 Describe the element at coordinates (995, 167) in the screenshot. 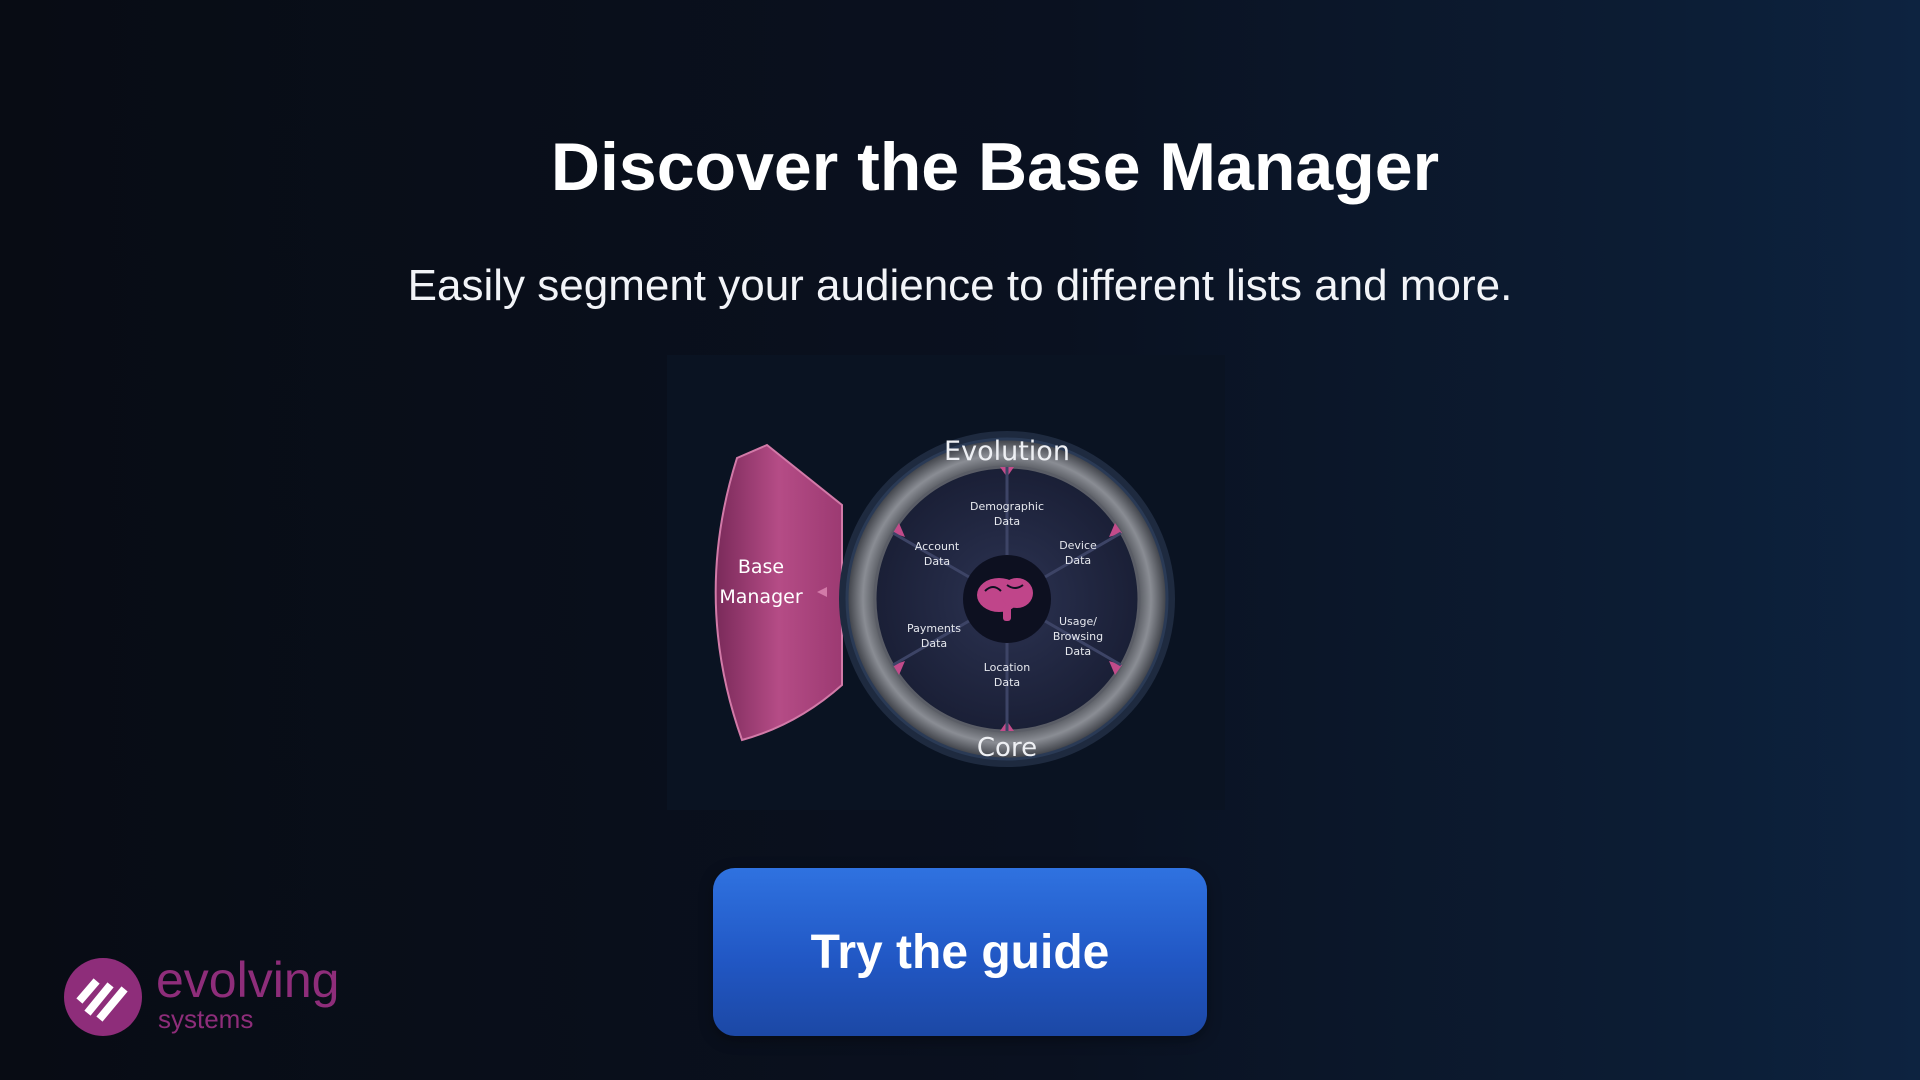

I see `page-title: Discover the Base Manager` at that location.